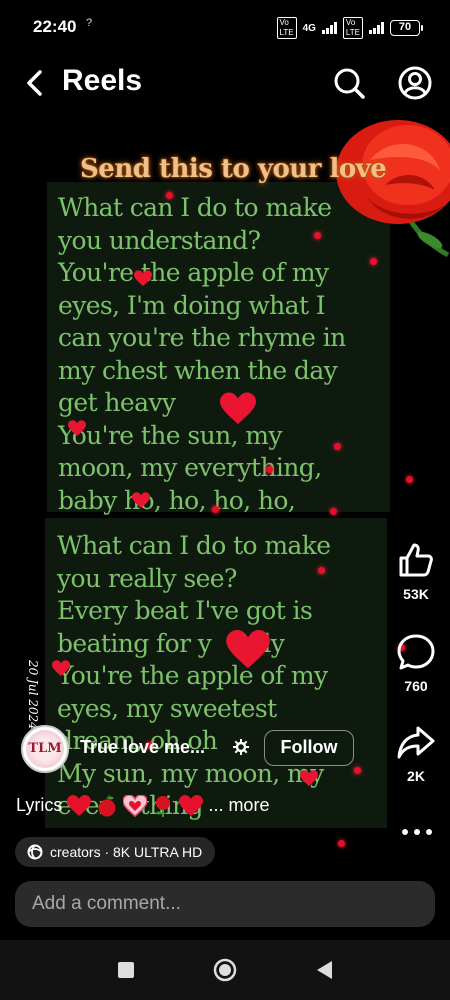 Image resolution: width=450 pixels, height=1000 pixels. Describe the element at coordinates (163, 807) in the screenshot. I see `rose-icon` at that location.